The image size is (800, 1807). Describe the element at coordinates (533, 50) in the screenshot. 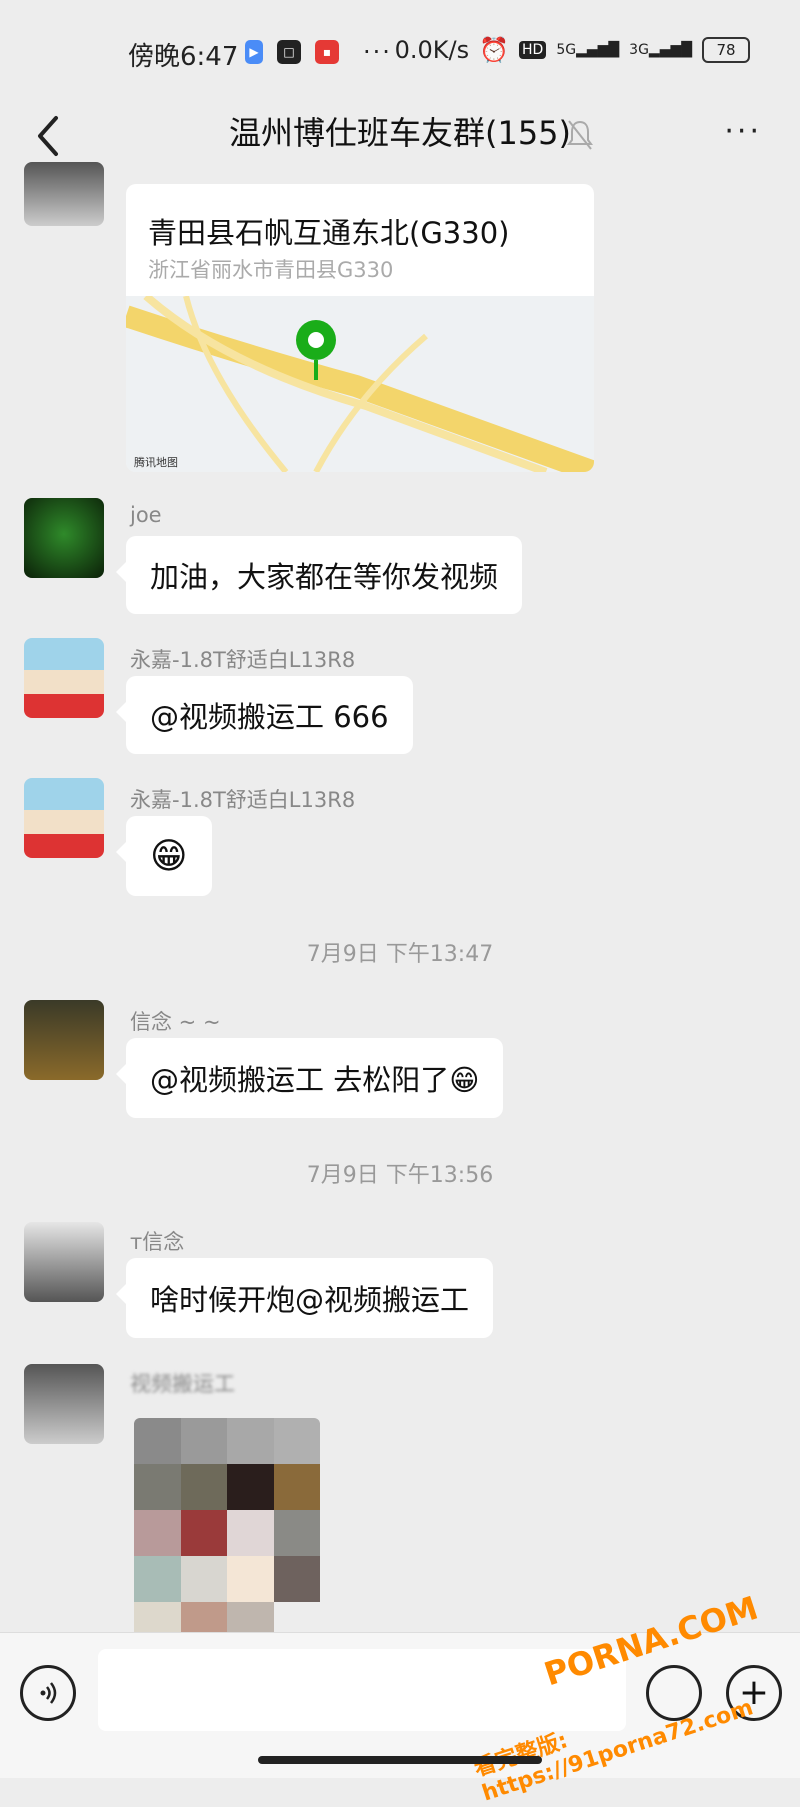

I see `hd-icon: HD` at that location.